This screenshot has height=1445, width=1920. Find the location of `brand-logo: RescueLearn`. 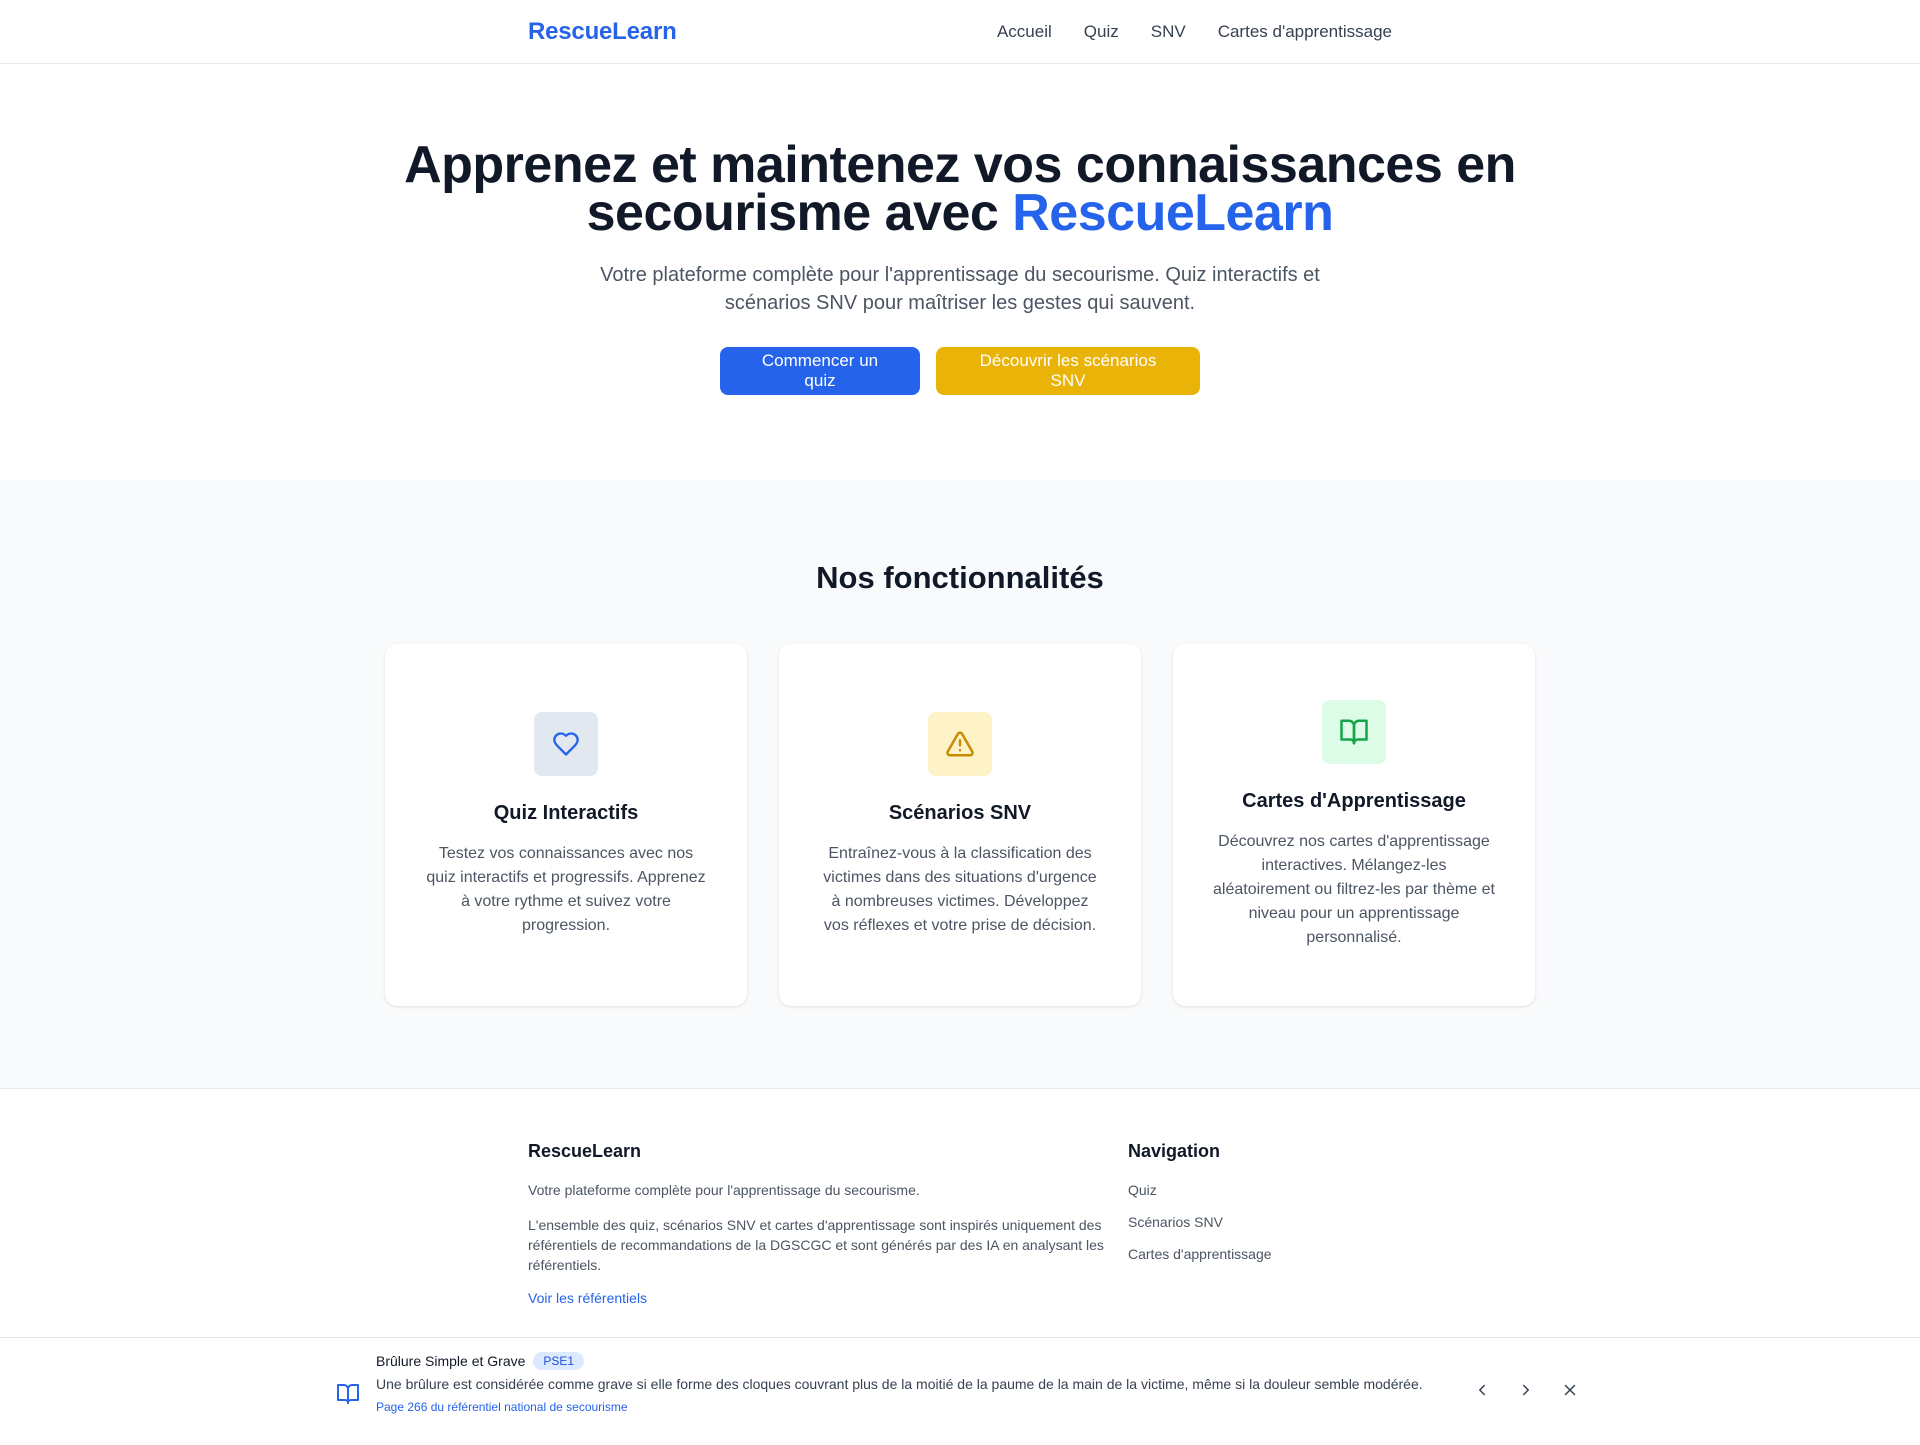

brand-logo: RescueLearn is located at coordinates (602, 32).